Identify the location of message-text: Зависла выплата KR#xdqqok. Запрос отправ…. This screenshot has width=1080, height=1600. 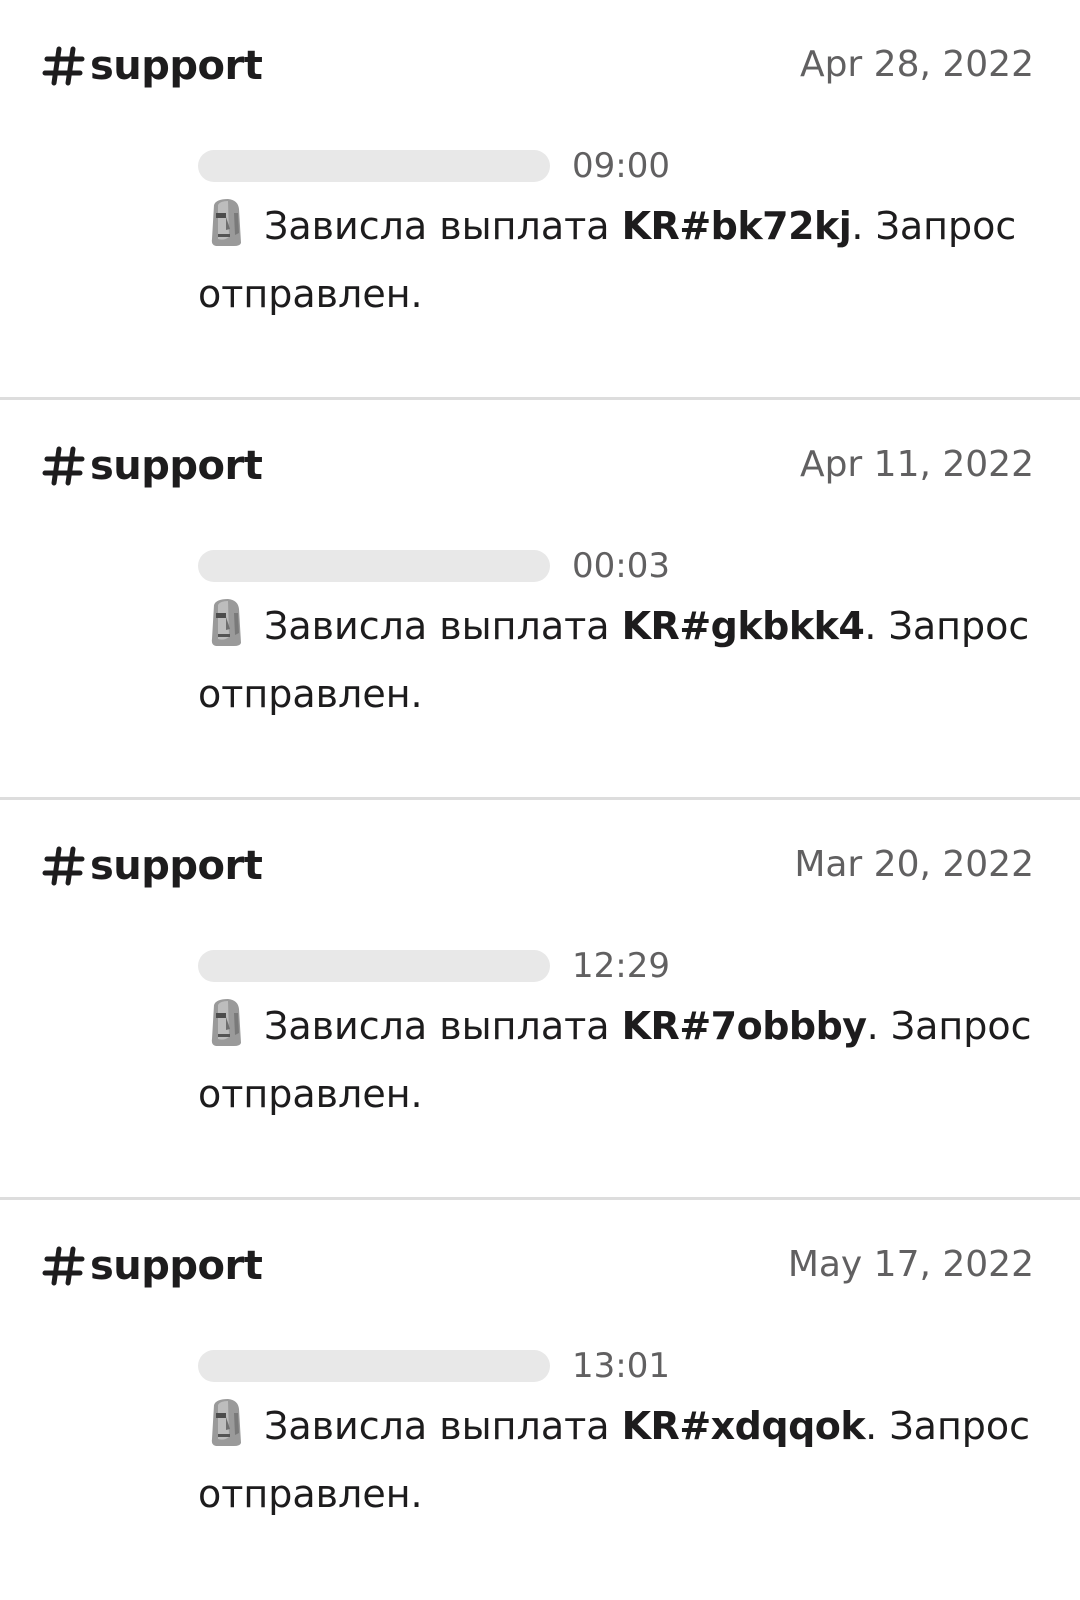
(618, 1460).